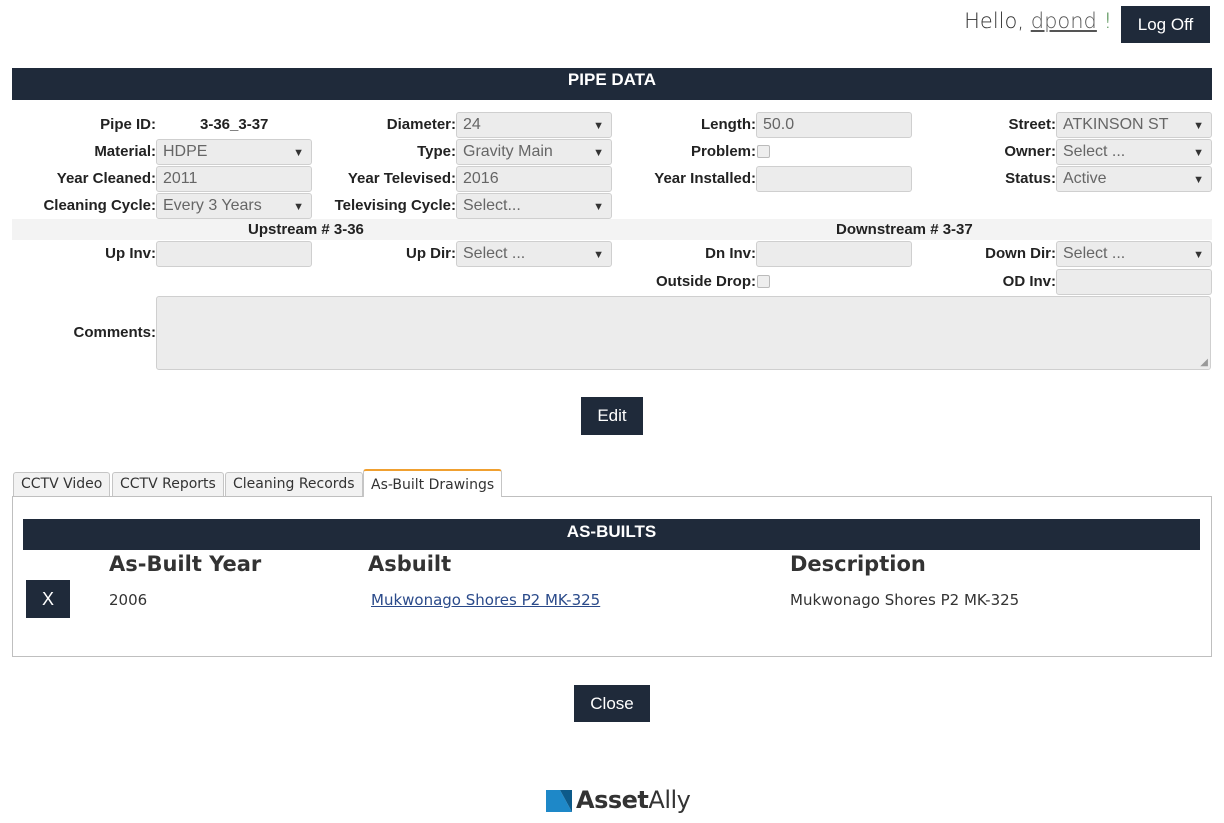  Describe the element at coordinates (421, 124) in the screenshot. I see `diameter-label: Diameter:` at that location.